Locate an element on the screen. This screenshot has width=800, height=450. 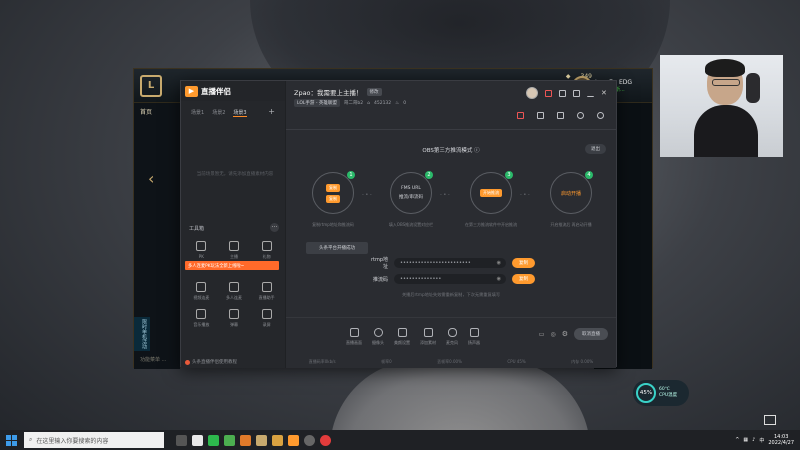
tutorial-label: 头条直播伴侣使用教程 is located at coordinates (214, 362).